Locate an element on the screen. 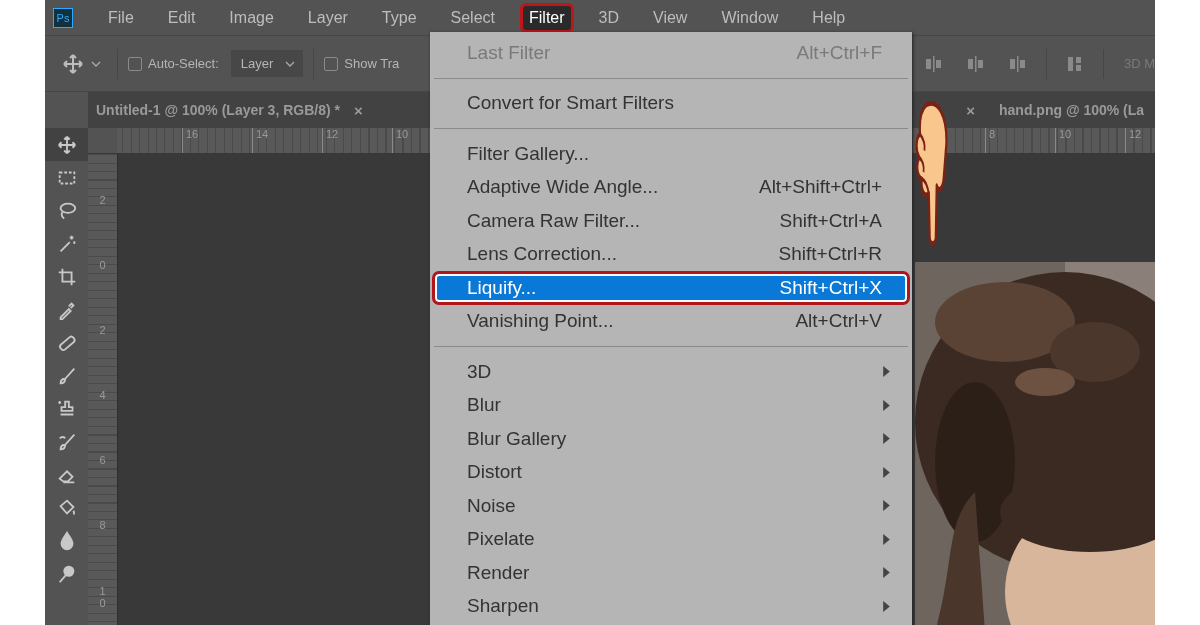 This screenshot has height=625, width=1200. ruler-number: 4 is located at coordinates (102, 395).